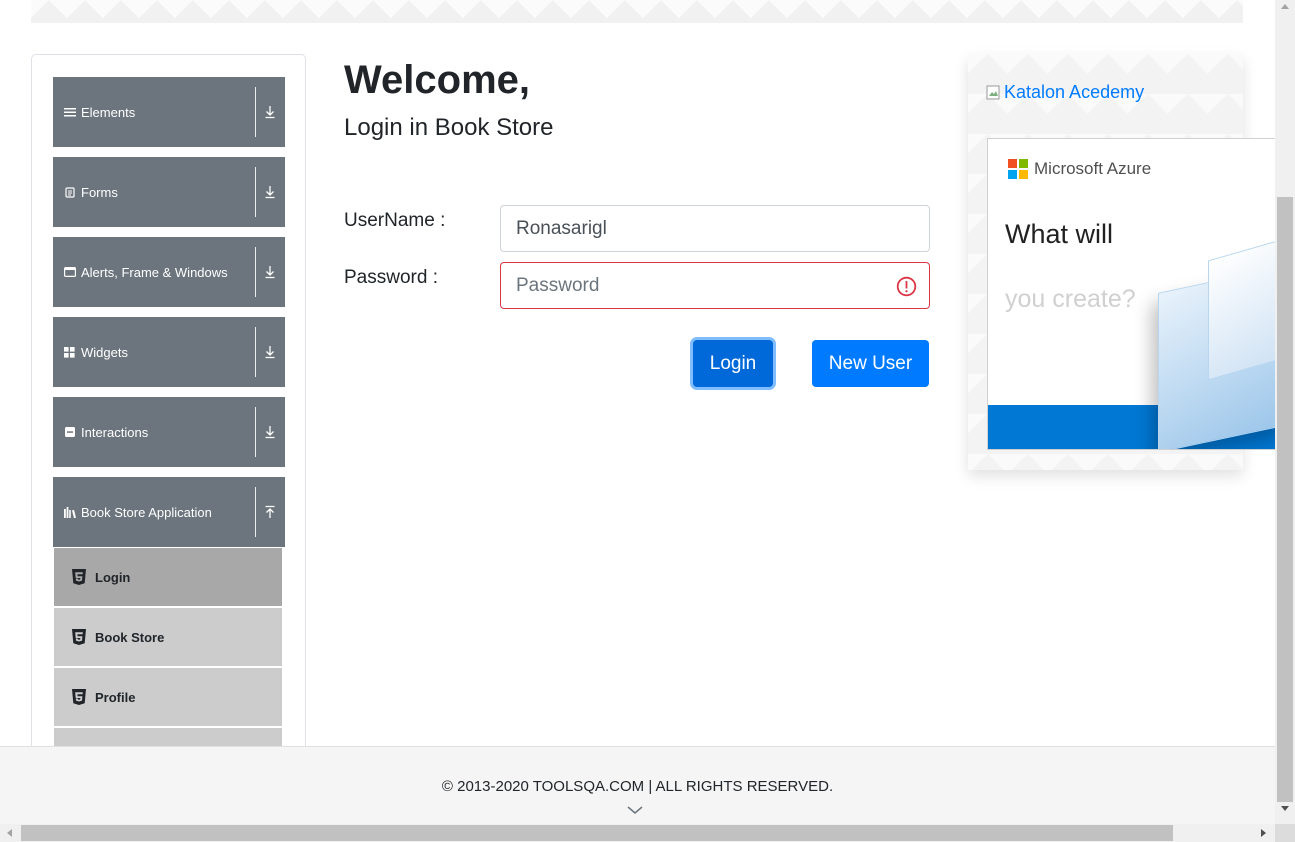 The height and width of the screenshot is (842, 1295). What do you see at coordinates (1285, 808) in the screenshot?
I see `scroll-down-icon` at bounding box center [1285, 808].